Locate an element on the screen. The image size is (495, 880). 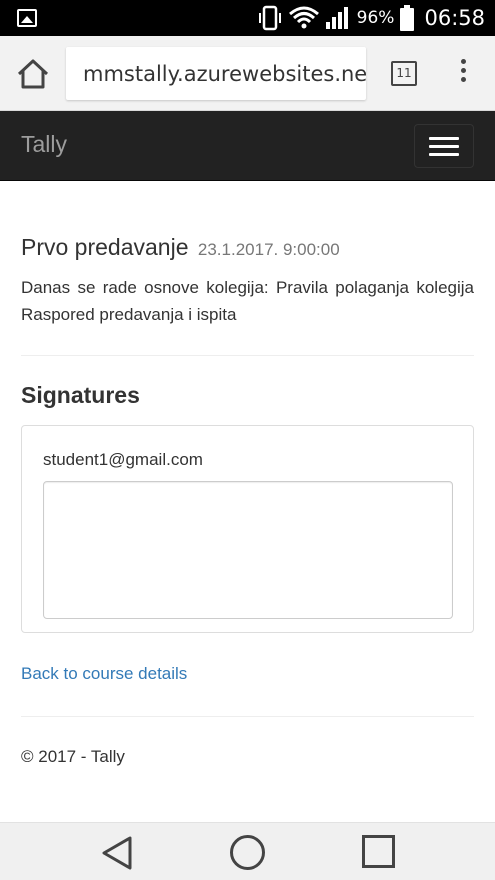
site-navbar: Tally is located at coordinates (247, 146).